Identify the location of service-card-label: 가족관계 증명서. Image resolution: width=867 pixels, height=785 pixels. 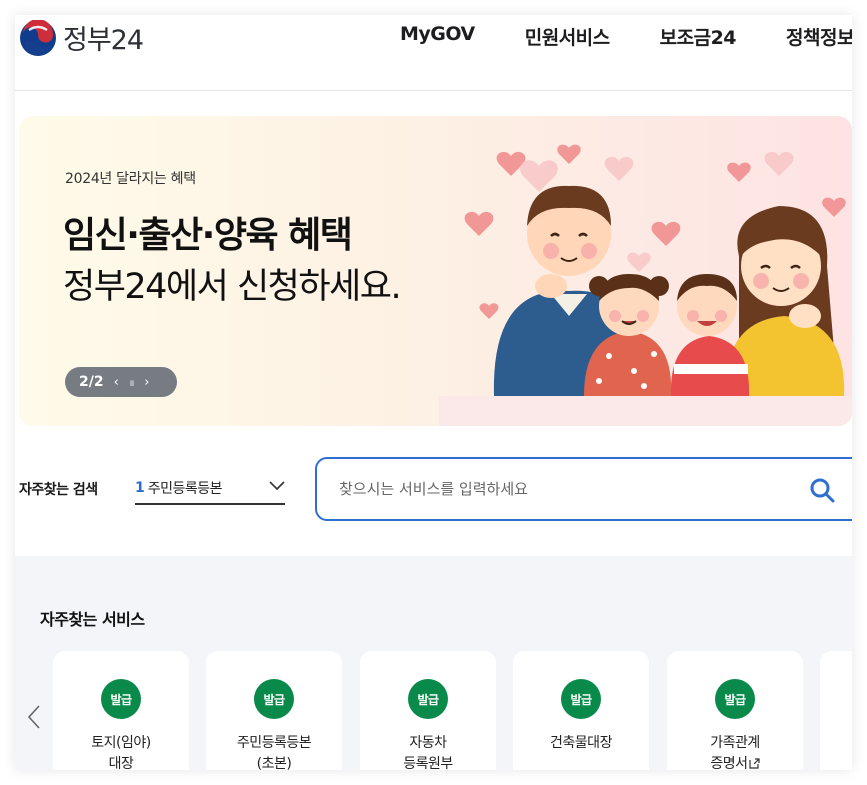
(735, 751).